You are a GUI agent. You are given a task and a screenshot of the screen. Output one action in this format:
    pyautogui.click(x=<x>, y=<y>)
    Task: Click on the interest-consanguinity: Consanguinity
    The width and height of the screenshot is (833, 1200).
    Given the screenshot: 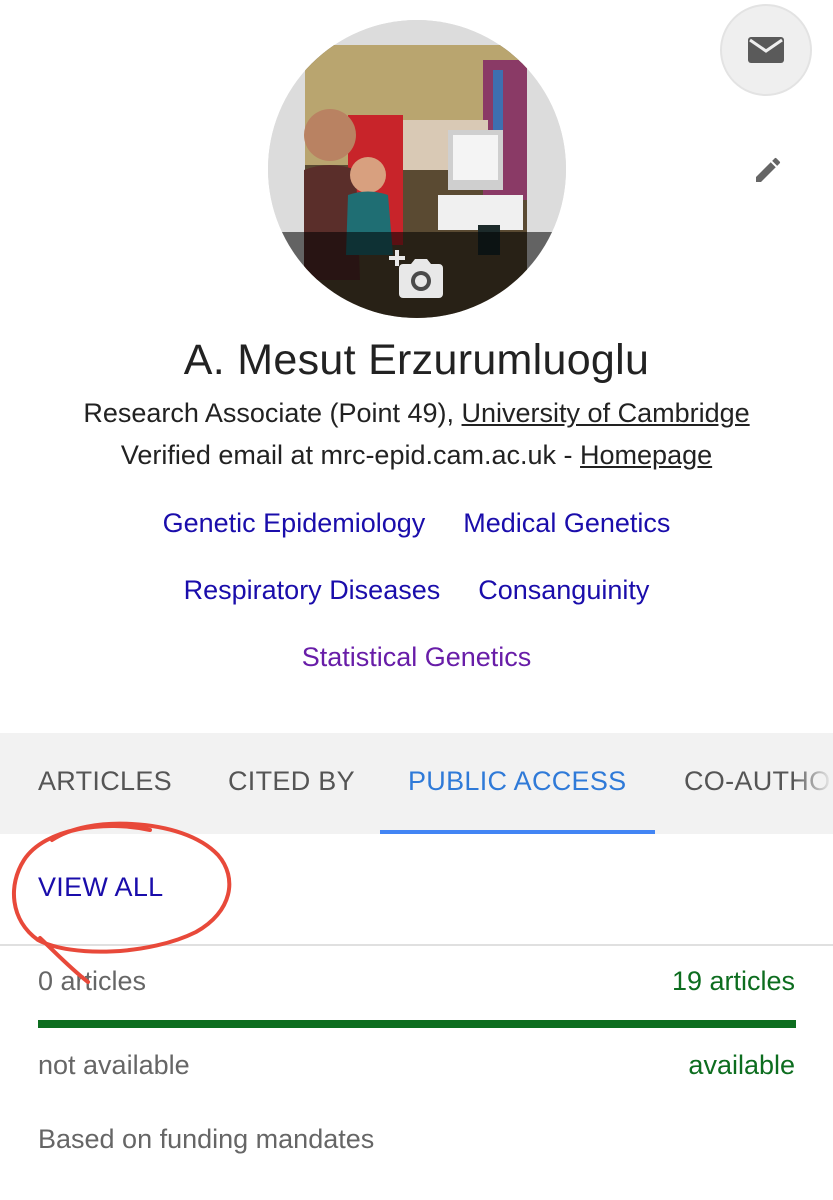 What is the action you would take?
    pyautogui.click(x=563, y=608)
    